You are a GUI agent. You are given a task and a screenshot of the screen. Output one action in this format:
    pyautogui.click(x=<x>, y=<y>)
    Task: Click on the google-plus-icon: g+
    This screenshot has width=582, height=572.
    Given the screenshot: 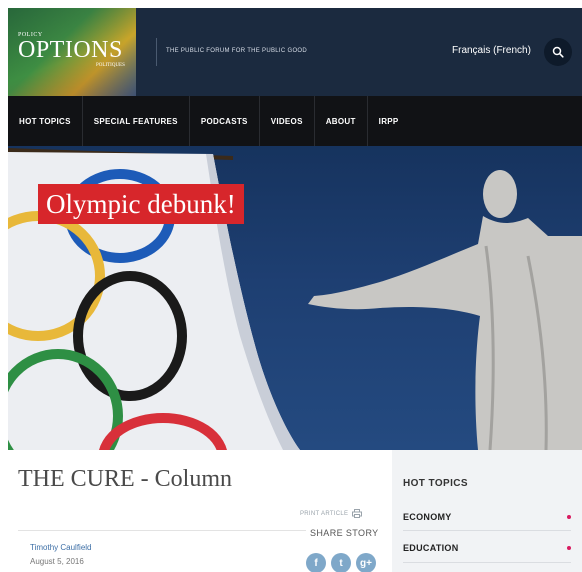 What is the action you would take?
    pyautogui.click(x=366, y=562)
    